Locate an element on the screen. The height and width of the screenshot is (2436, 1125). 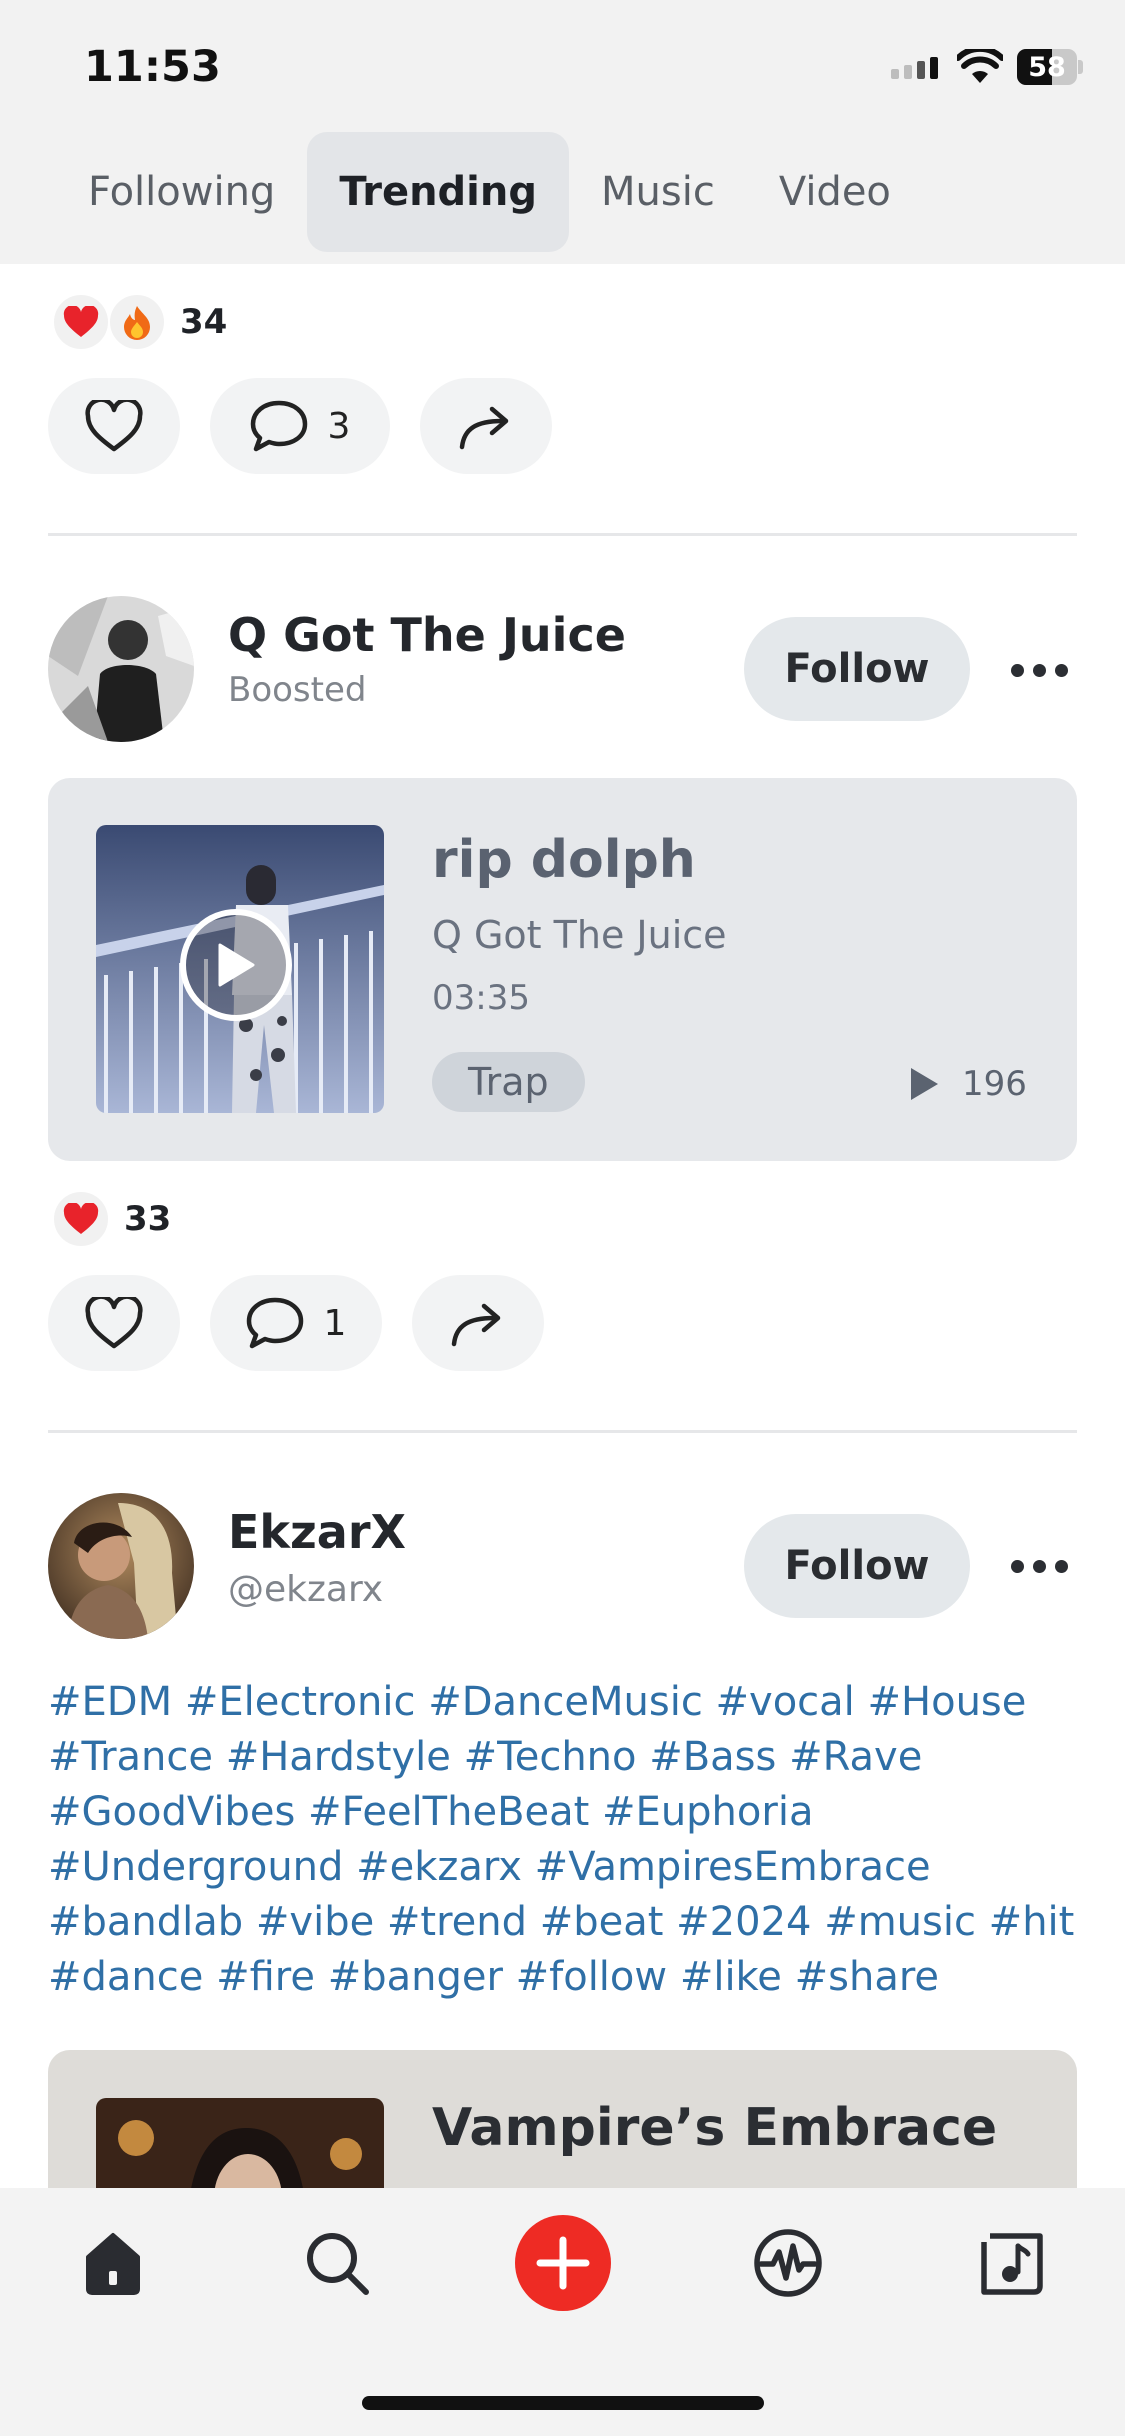
nav-search is located at coordinates (337, 2263).